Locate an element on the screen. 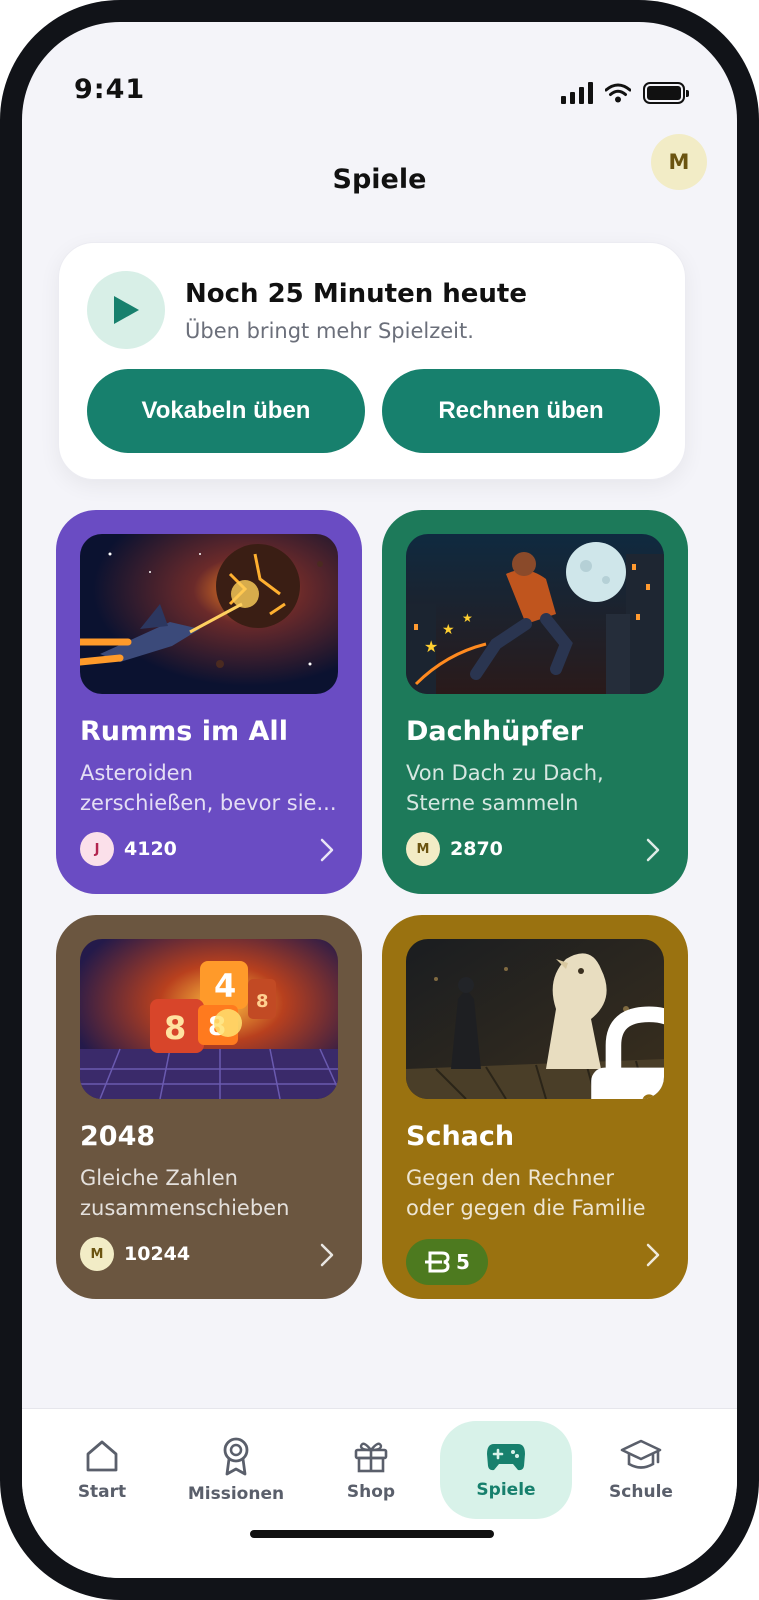  playtime-subtitle: Üben bringt mehr Spielzeit. is located at coordinates (329, 331).